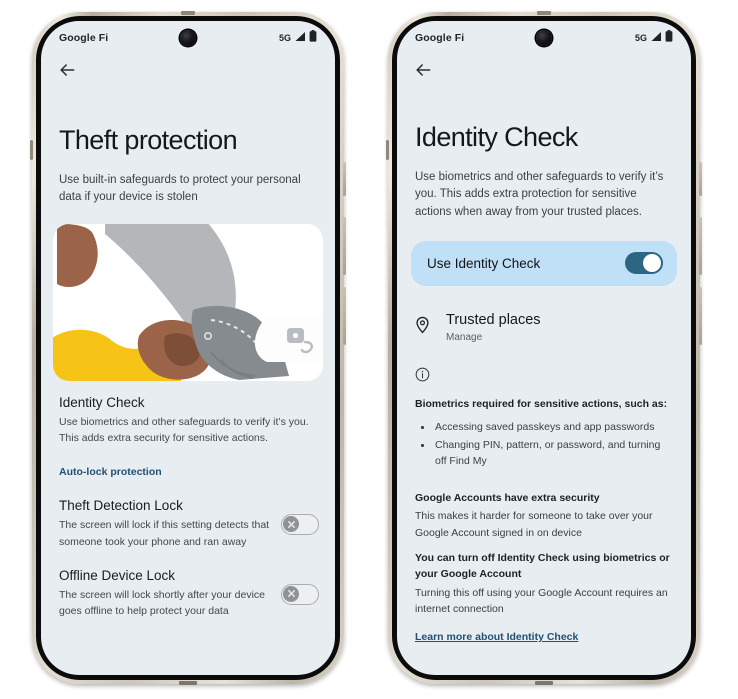 The image size is (738, 699). I want to click on setting-title: Offline Device Lock, so click(117, 575).